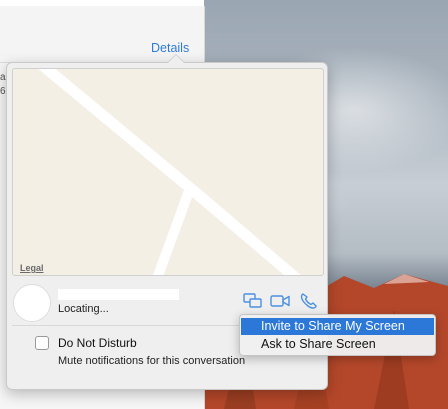 The height and width of the screenshot is (409, 448). I want to click on menu-item-invite-share-screen: Invite to Share My Screen, so click(337, 326).